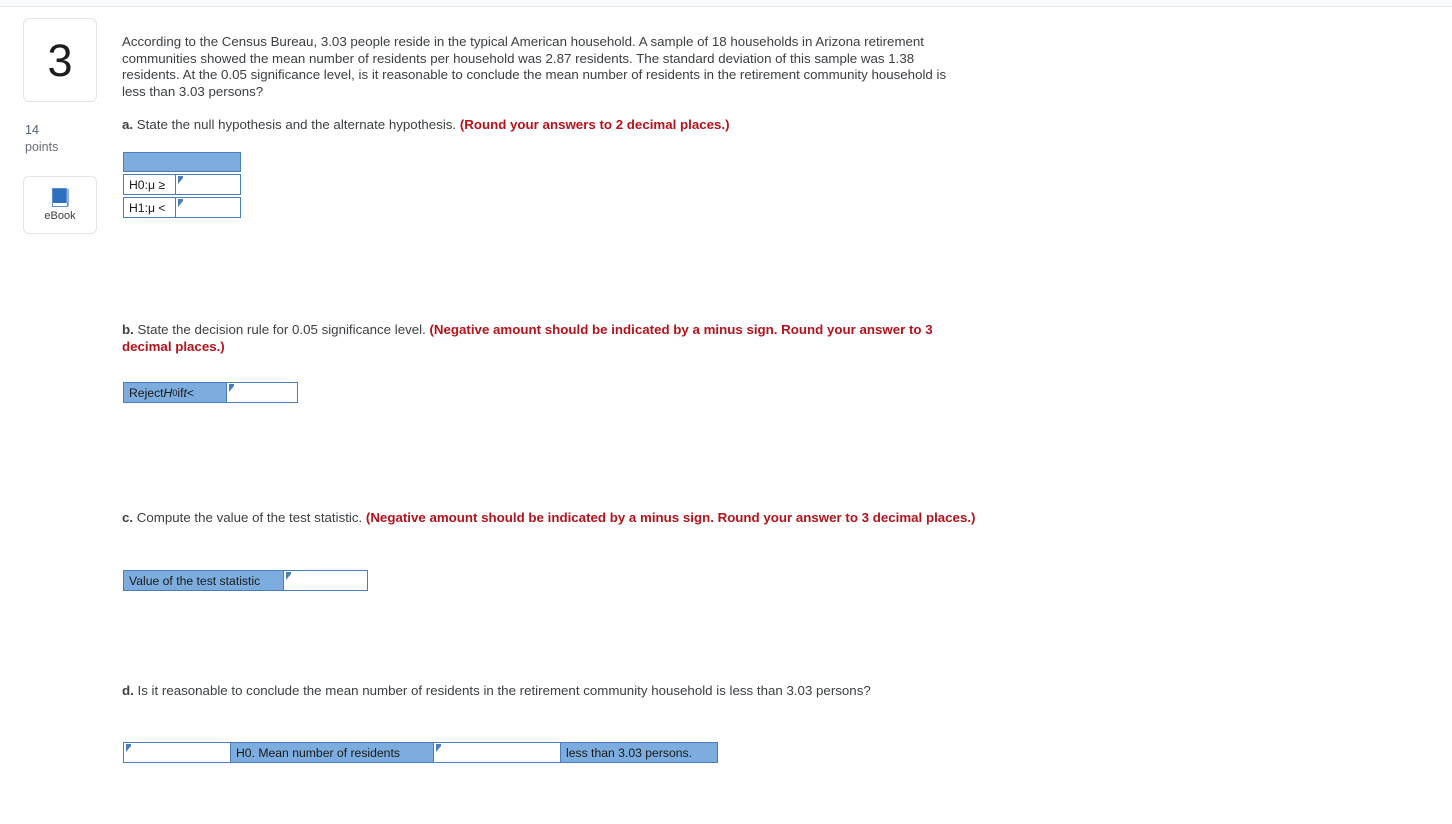 The width and height of the screenshot is (1452, 824). Describe the element at coordinates (168, 392) in the screenshot. I see `decision-rule-h: H` at that location.